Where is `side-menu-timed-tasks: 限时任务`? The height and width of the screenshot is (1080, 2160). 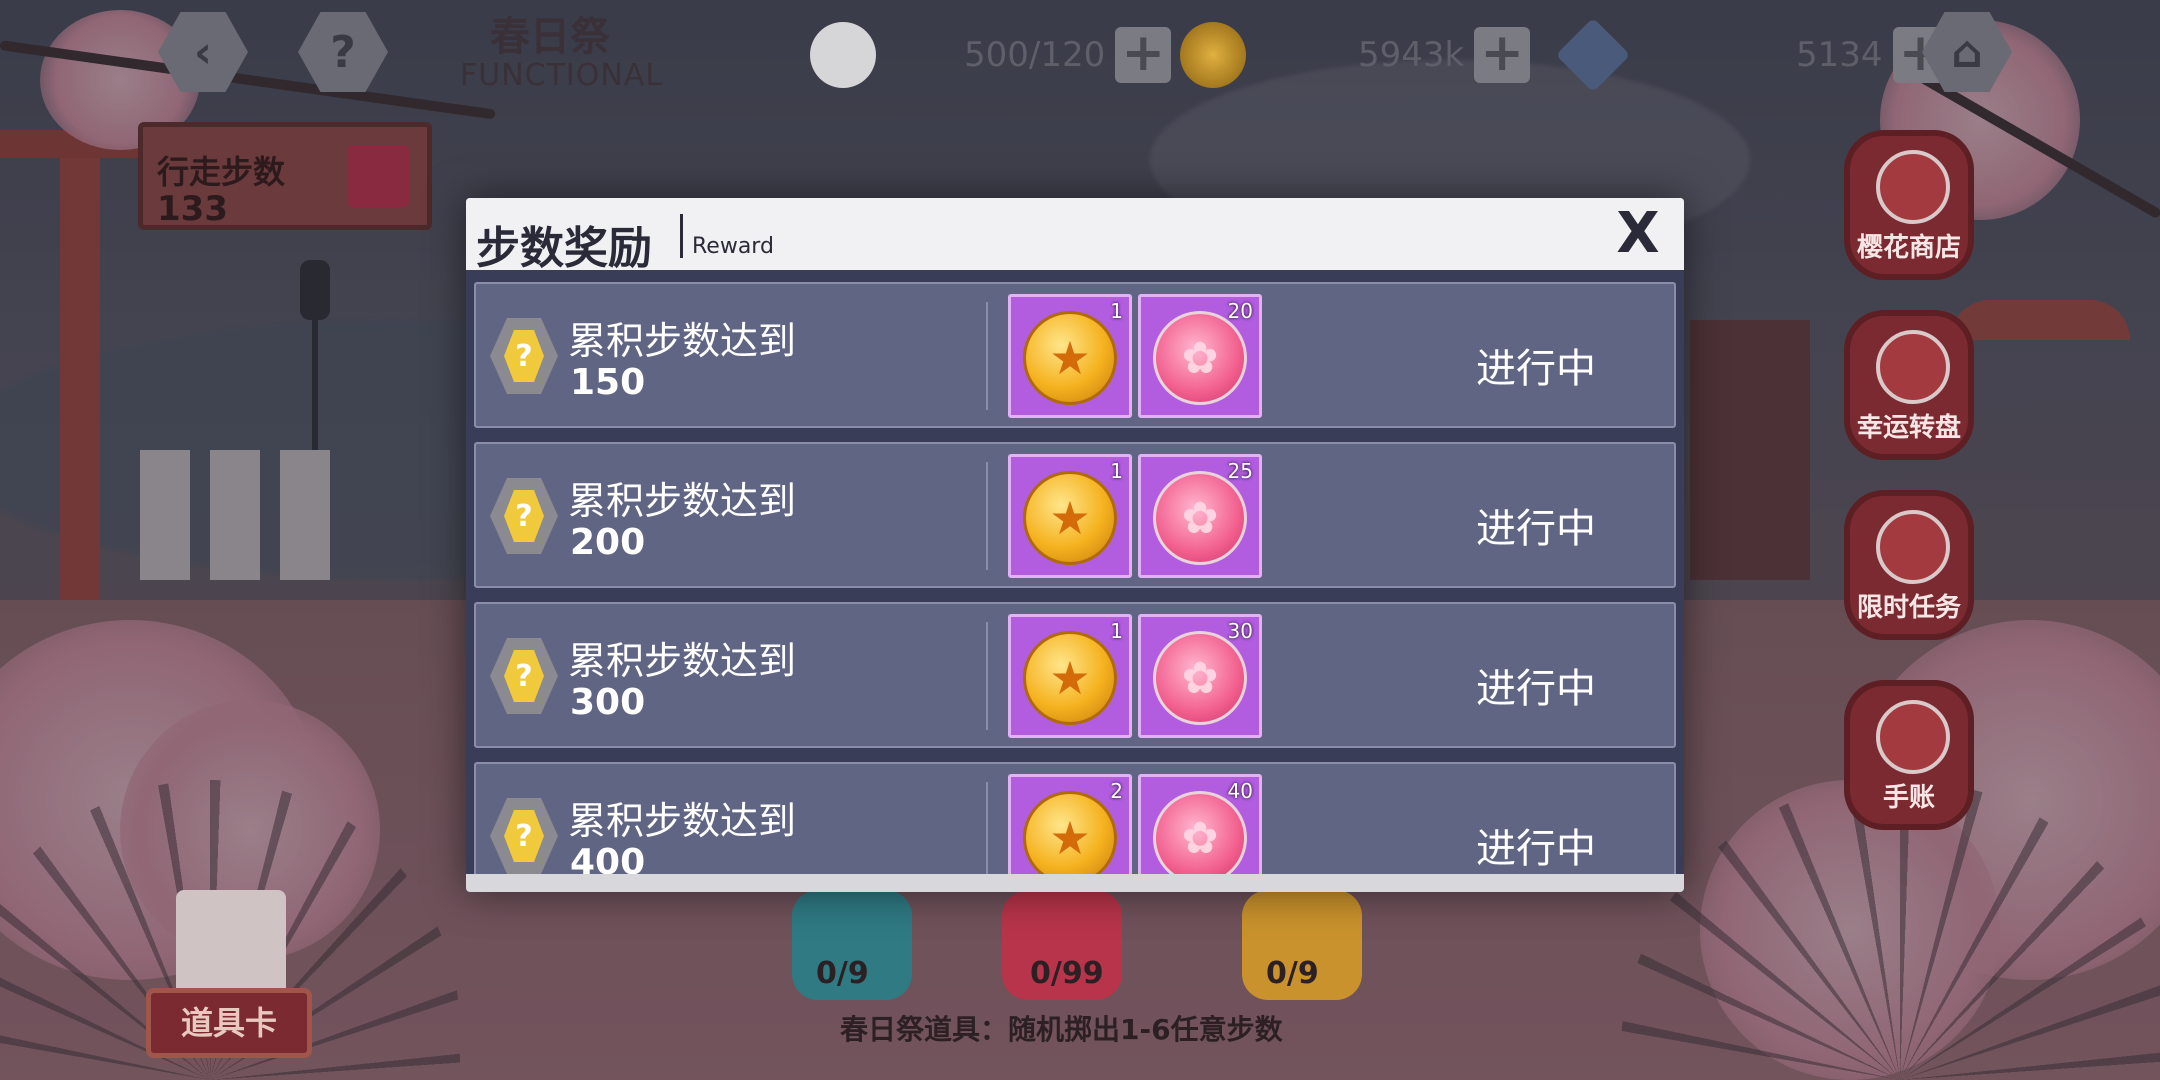 side-menu-timed-tasks: 限时任务 is located at coordinates (1909, 565).